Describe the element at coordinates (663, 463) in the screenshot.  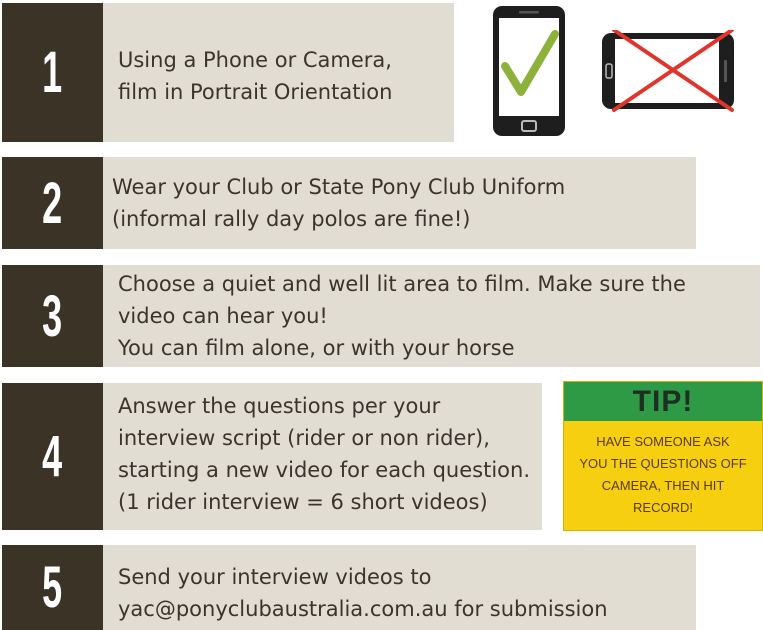
I see `tip-line: YOU THE QUESTIONS OFF` at that location.